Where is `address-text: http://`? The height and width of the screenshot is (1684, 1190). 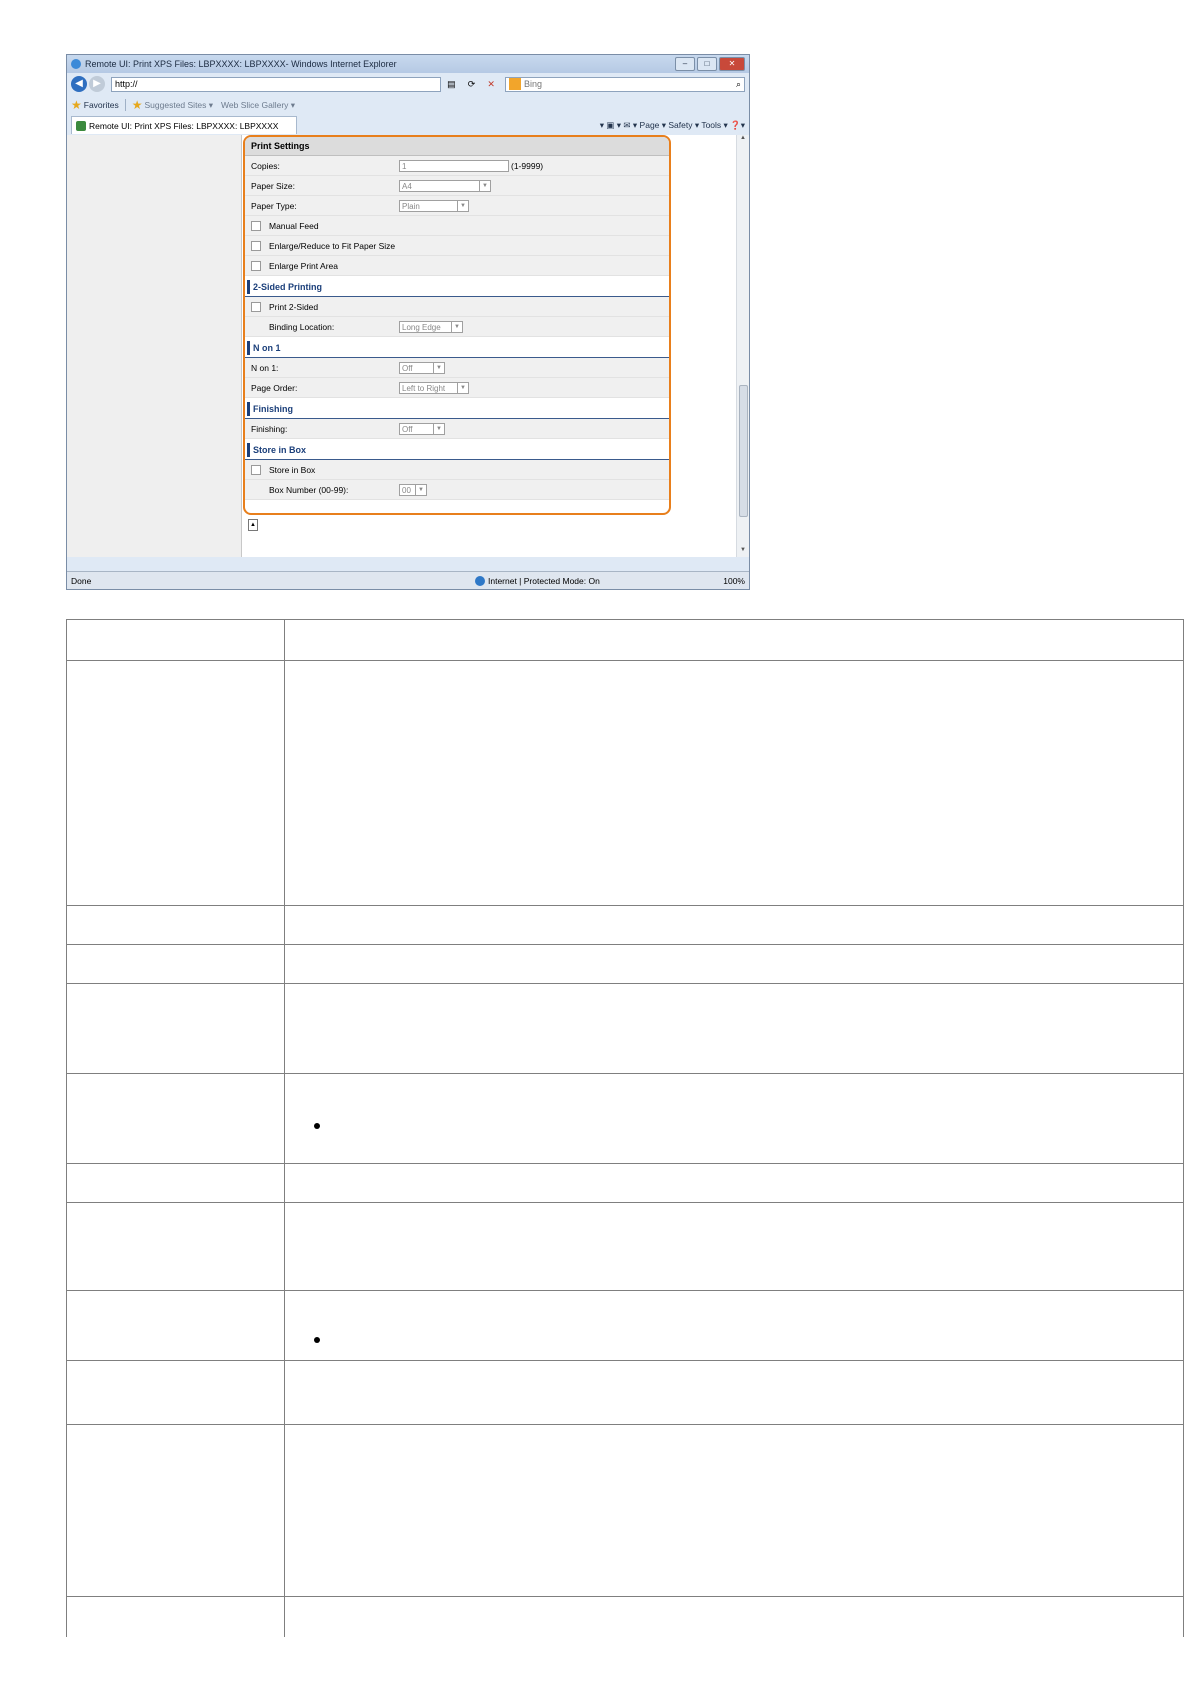
address-text: http:// is located at coordinates (126, 84).